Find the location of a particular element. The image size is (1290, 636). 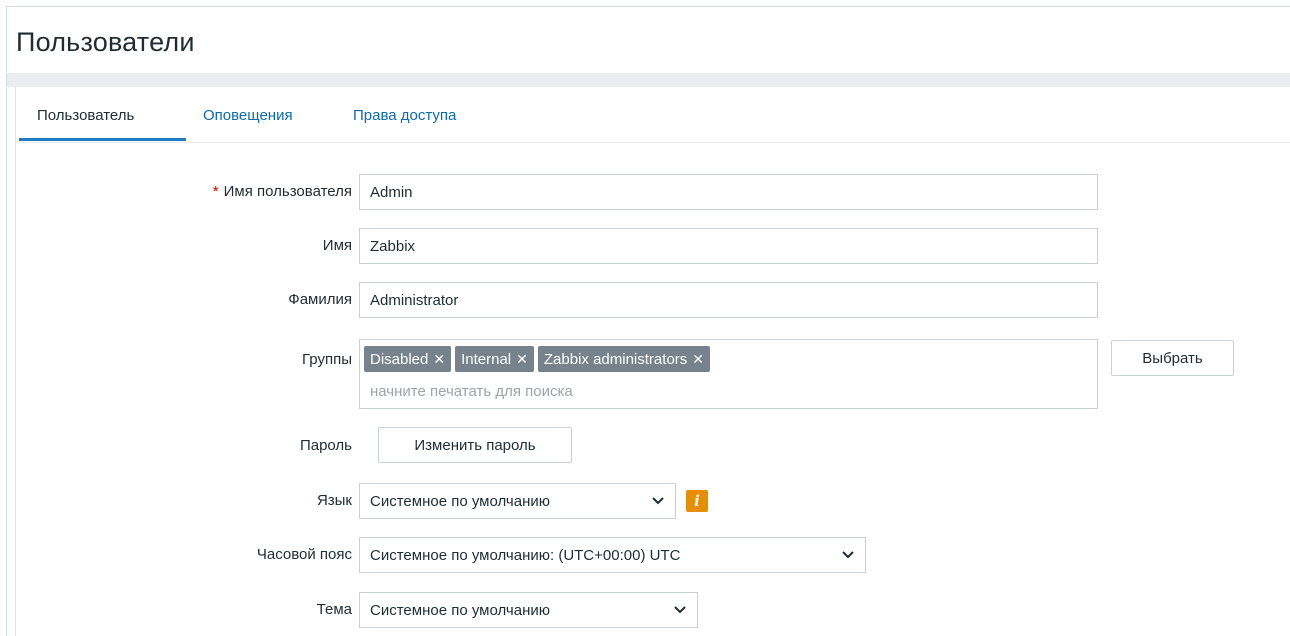

groups-label: Группы is located at coordinates (327, 359).